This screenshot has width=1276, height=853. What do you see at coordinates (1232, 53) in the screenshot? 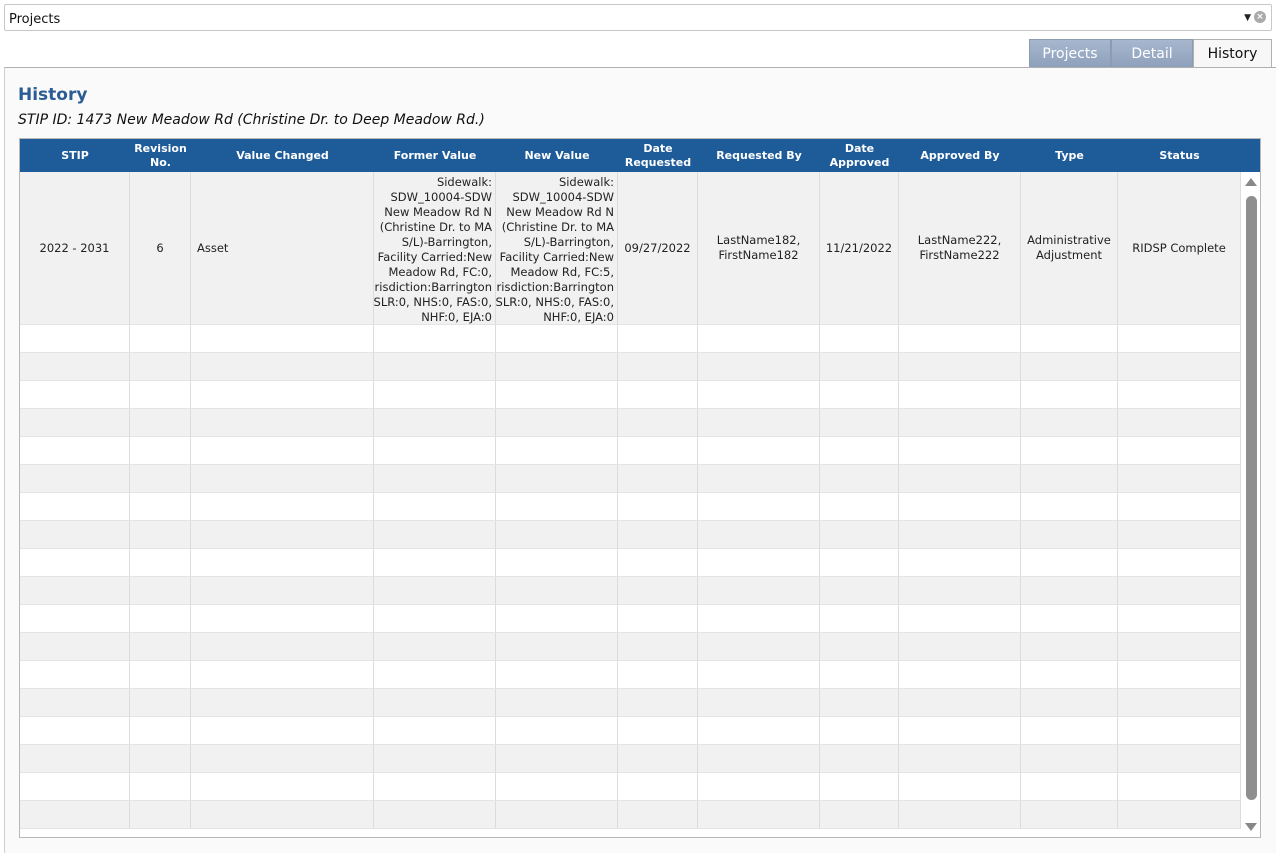
I see `tab-history: History` at bounding box center [1232, 53].